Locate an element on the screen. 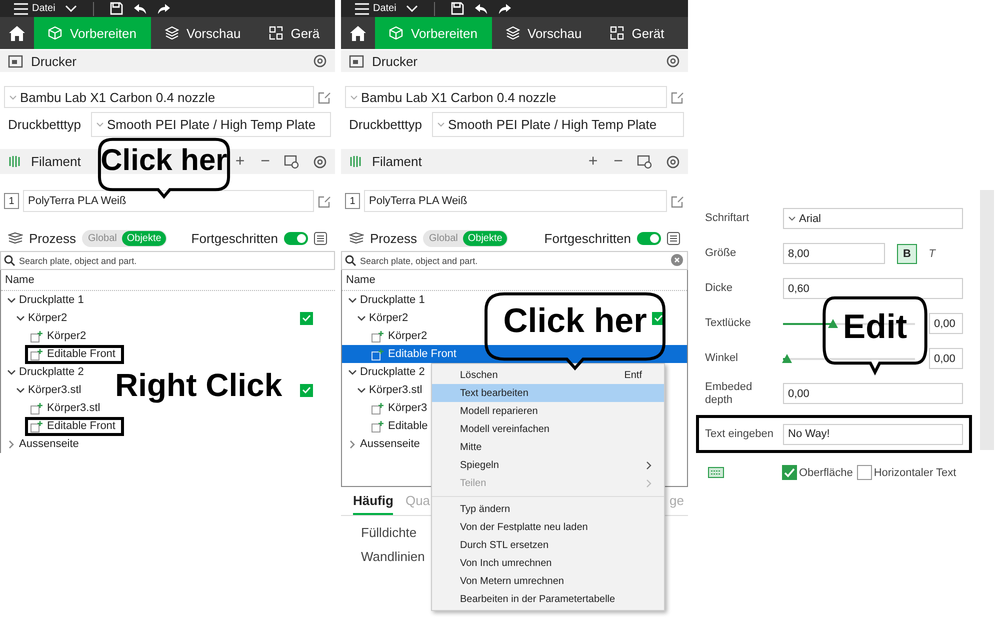  tree-item: Körper3 is located at coordinates (408, 408).